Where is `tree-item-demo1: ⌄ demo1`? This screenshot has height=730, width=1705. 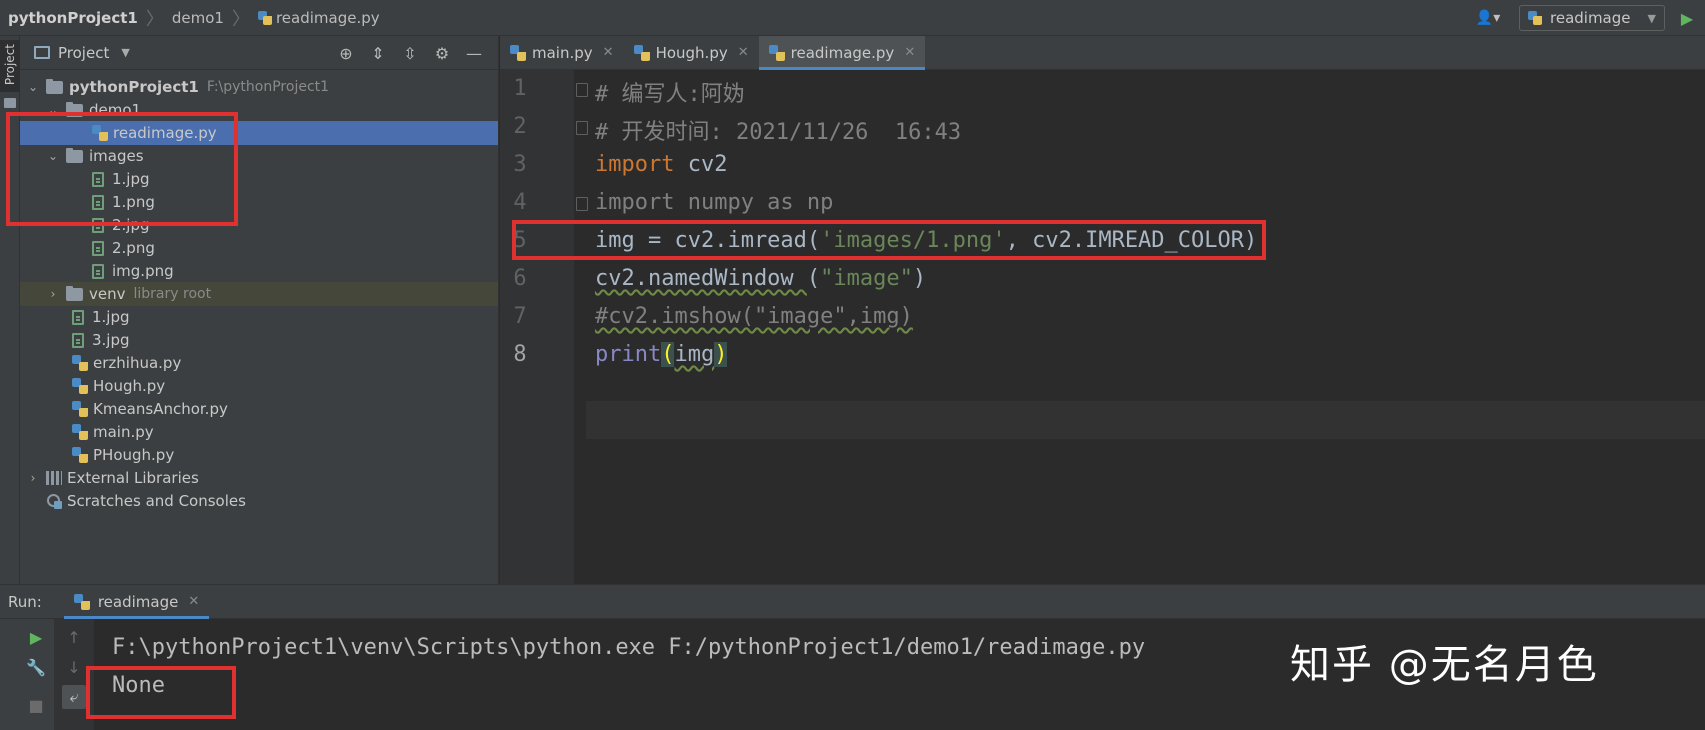 tree-item-demo1: ⌄ demo1 is located at coordinates (259, 110).